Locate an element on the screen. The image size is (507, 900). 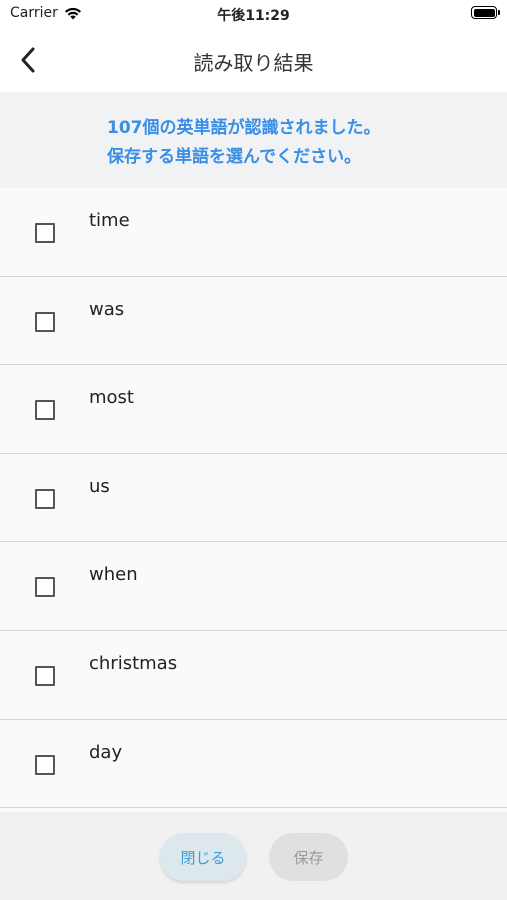
info-banner: 107個の英単語が認識されました。 保存する単語を選んでください。 is located at coordinates (253, 140).